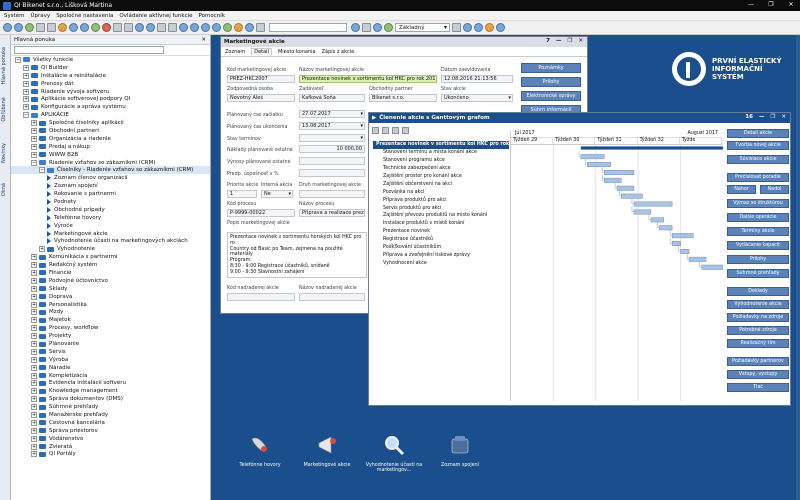 Image resolution: width=800 pixels, height=500 pixels. What do you see at coordinates (29, 27) in the screenshot?
I see `home-icon` at bounding box center [29, 27].